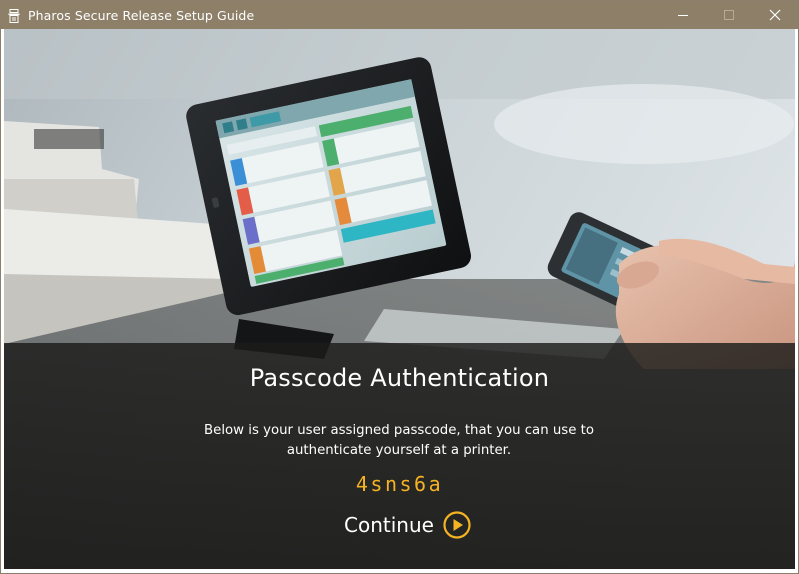 This screenshot has width=799, height=574. Describe the element at coordinates (14, 15) in the screenshot. I see `printer-icon` at that location.